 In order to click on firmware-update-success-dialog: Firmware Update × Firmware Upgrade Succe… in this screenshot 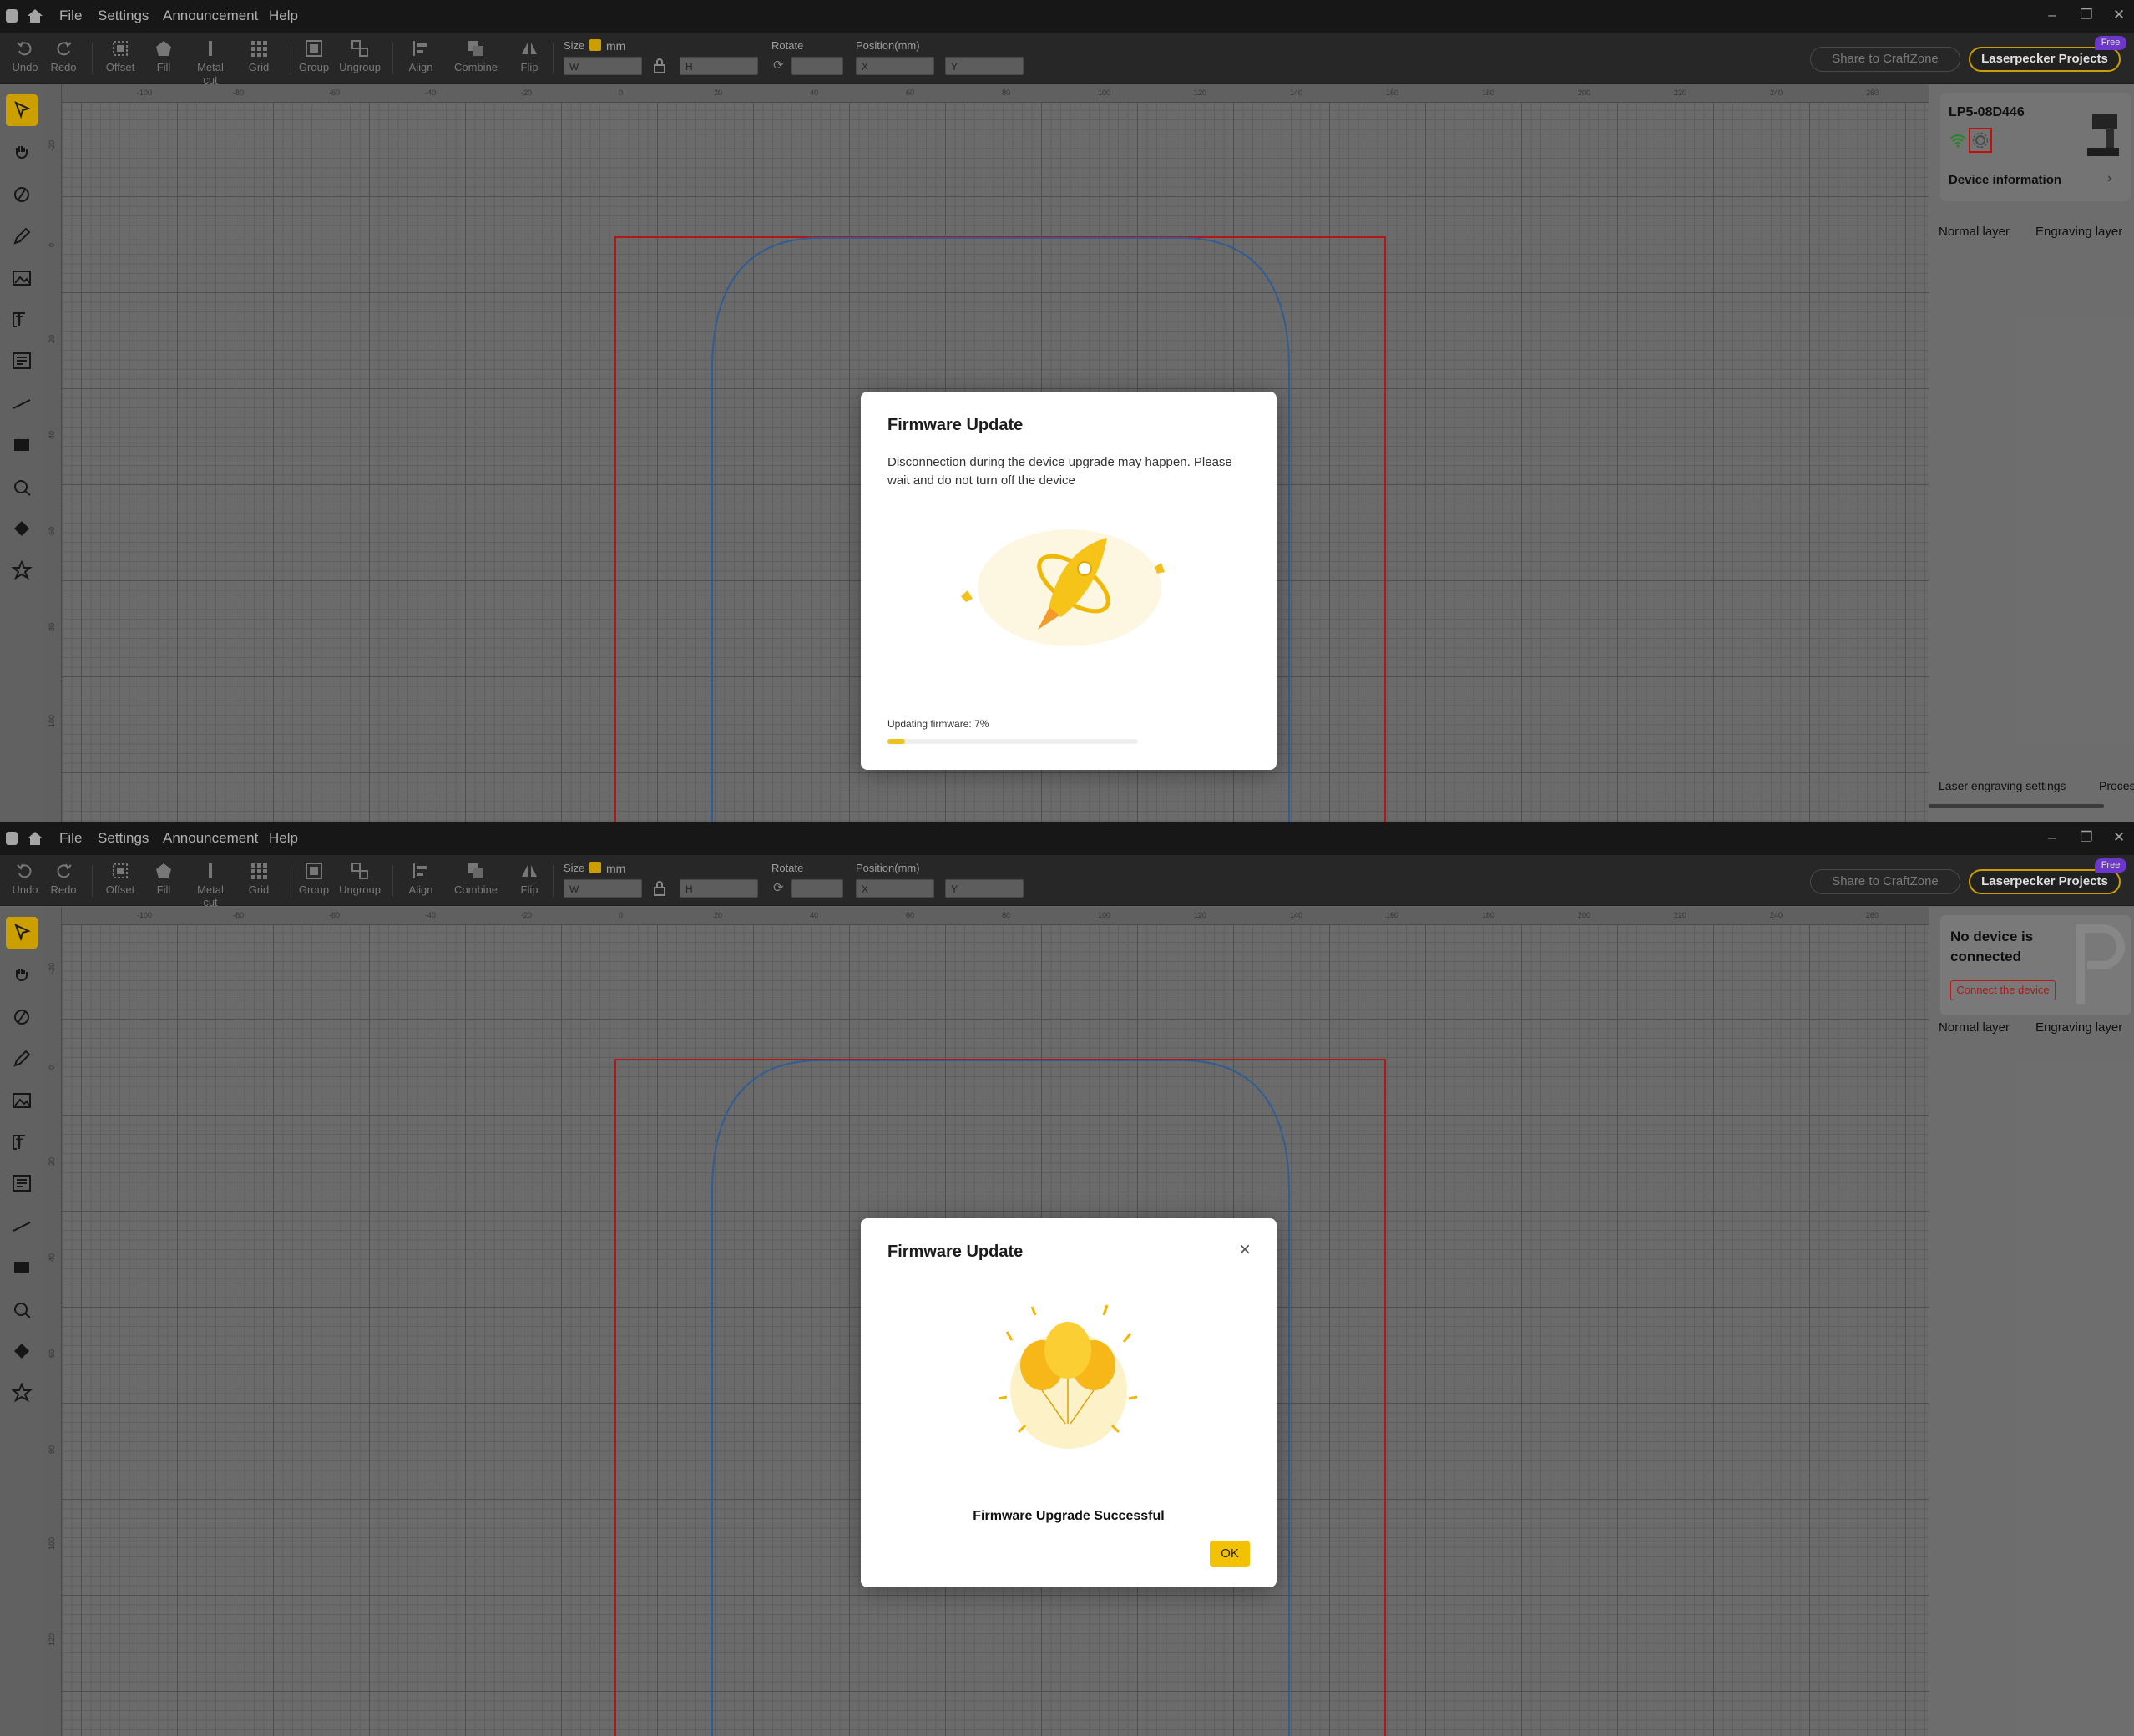, I will do `click(1069, 1402)`.